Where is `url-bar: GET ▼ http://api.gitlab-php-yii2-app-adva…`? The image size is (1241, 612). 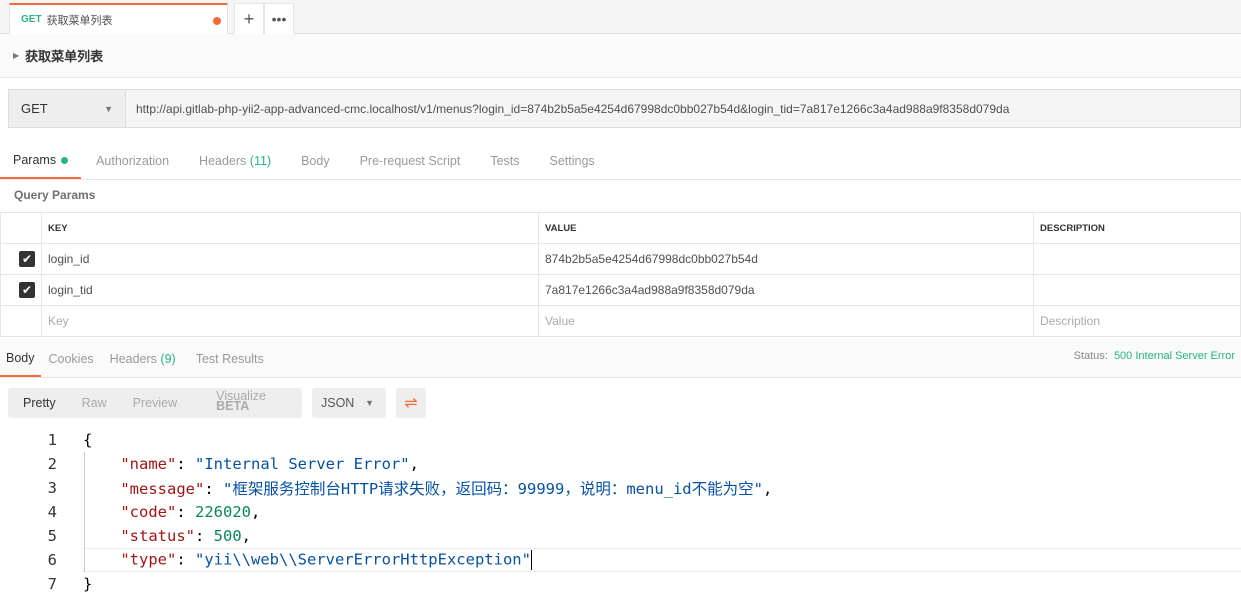 url-bar: GET ▼ http://api.gitlab-php-yii2-app-adva… is located at coordinates (624, 108).